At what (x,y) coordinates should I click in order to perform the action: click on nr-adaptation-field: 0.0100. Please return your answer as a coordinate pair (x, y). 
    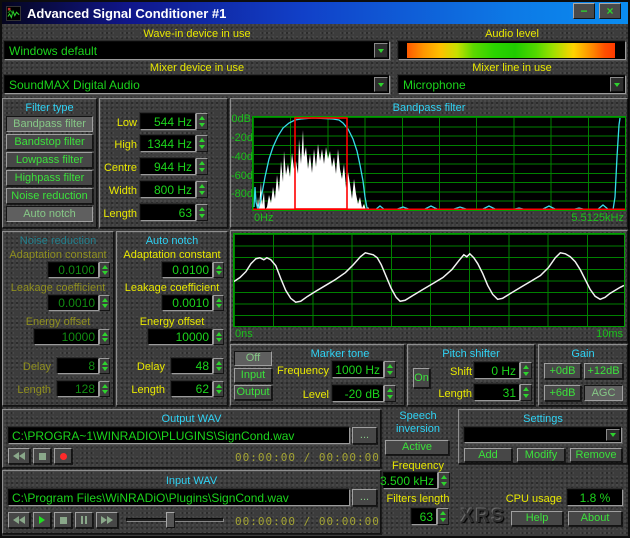
    Looking at the image, I should click on (73, 270).